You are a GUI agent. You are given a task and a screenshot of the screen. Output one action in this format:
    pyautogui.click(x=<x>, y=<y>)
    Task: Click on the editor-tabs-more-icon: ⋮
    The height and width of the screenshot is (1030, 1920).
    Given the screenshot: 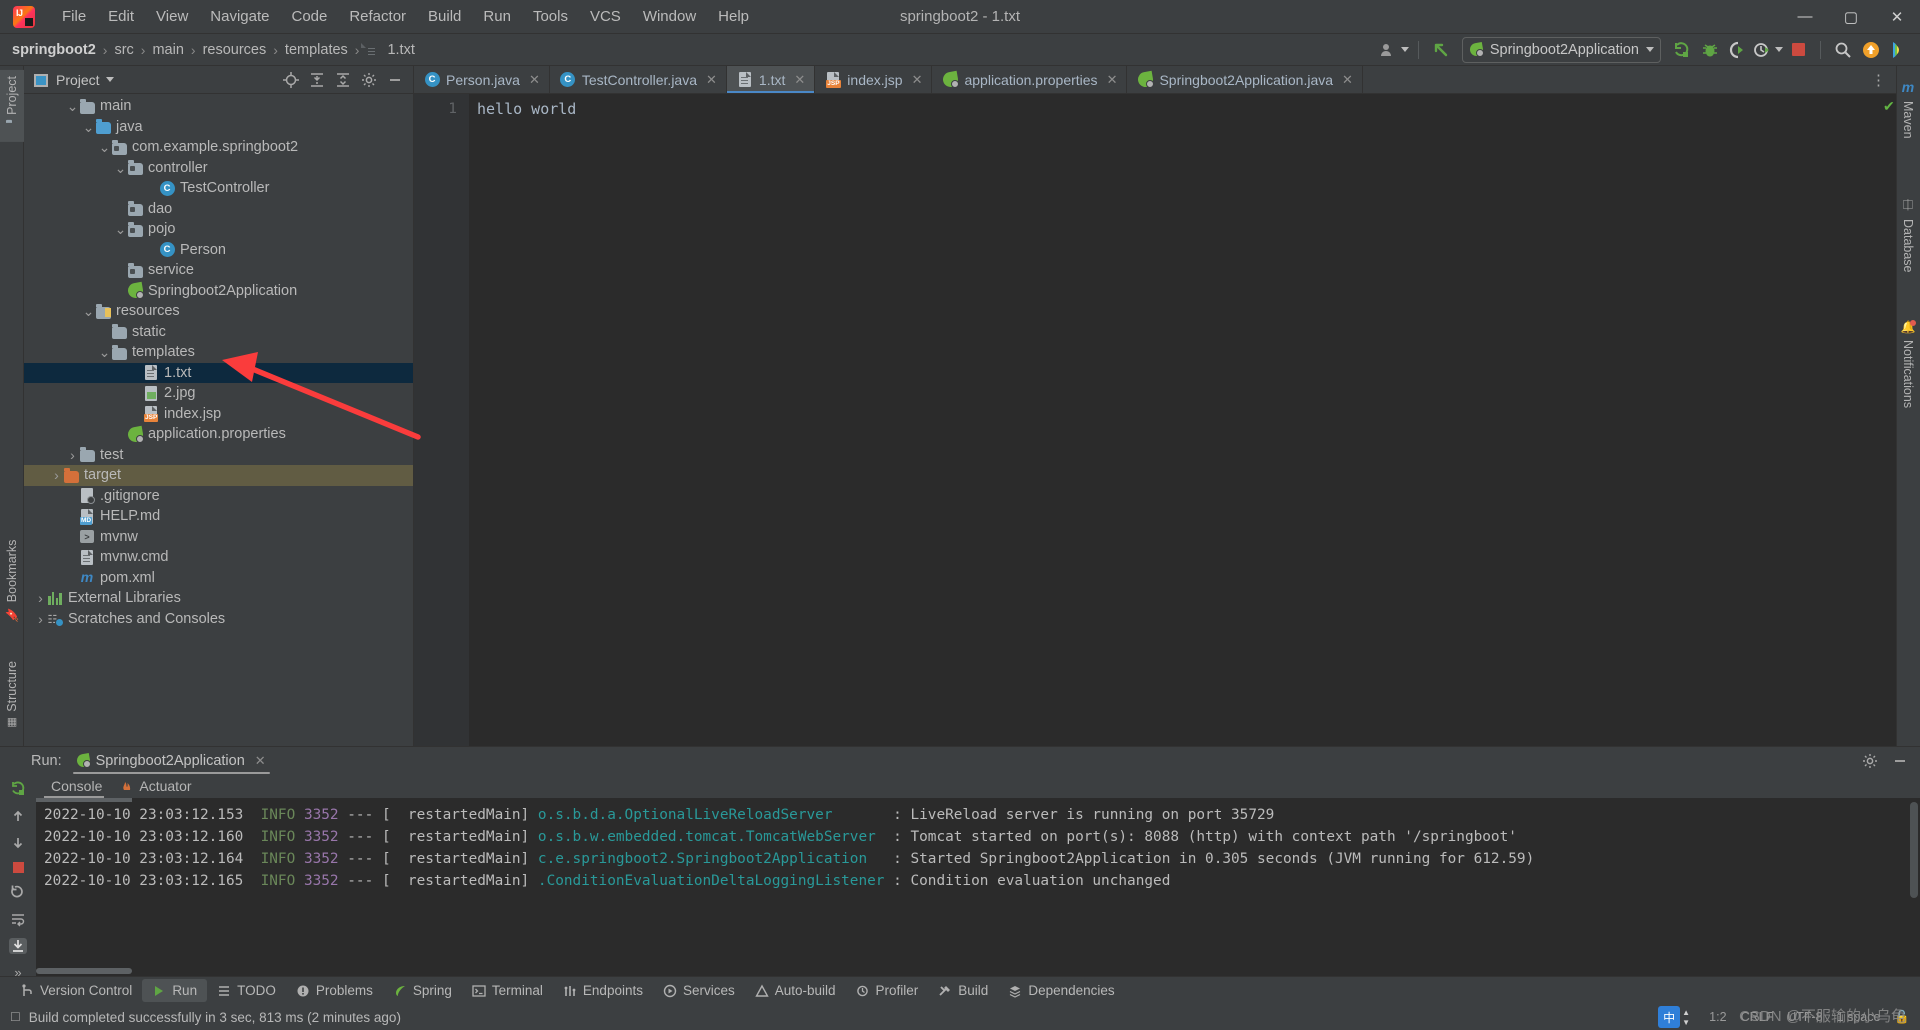 What is the action you would take?
    pyautogui.click(x=1878, y=79)
    